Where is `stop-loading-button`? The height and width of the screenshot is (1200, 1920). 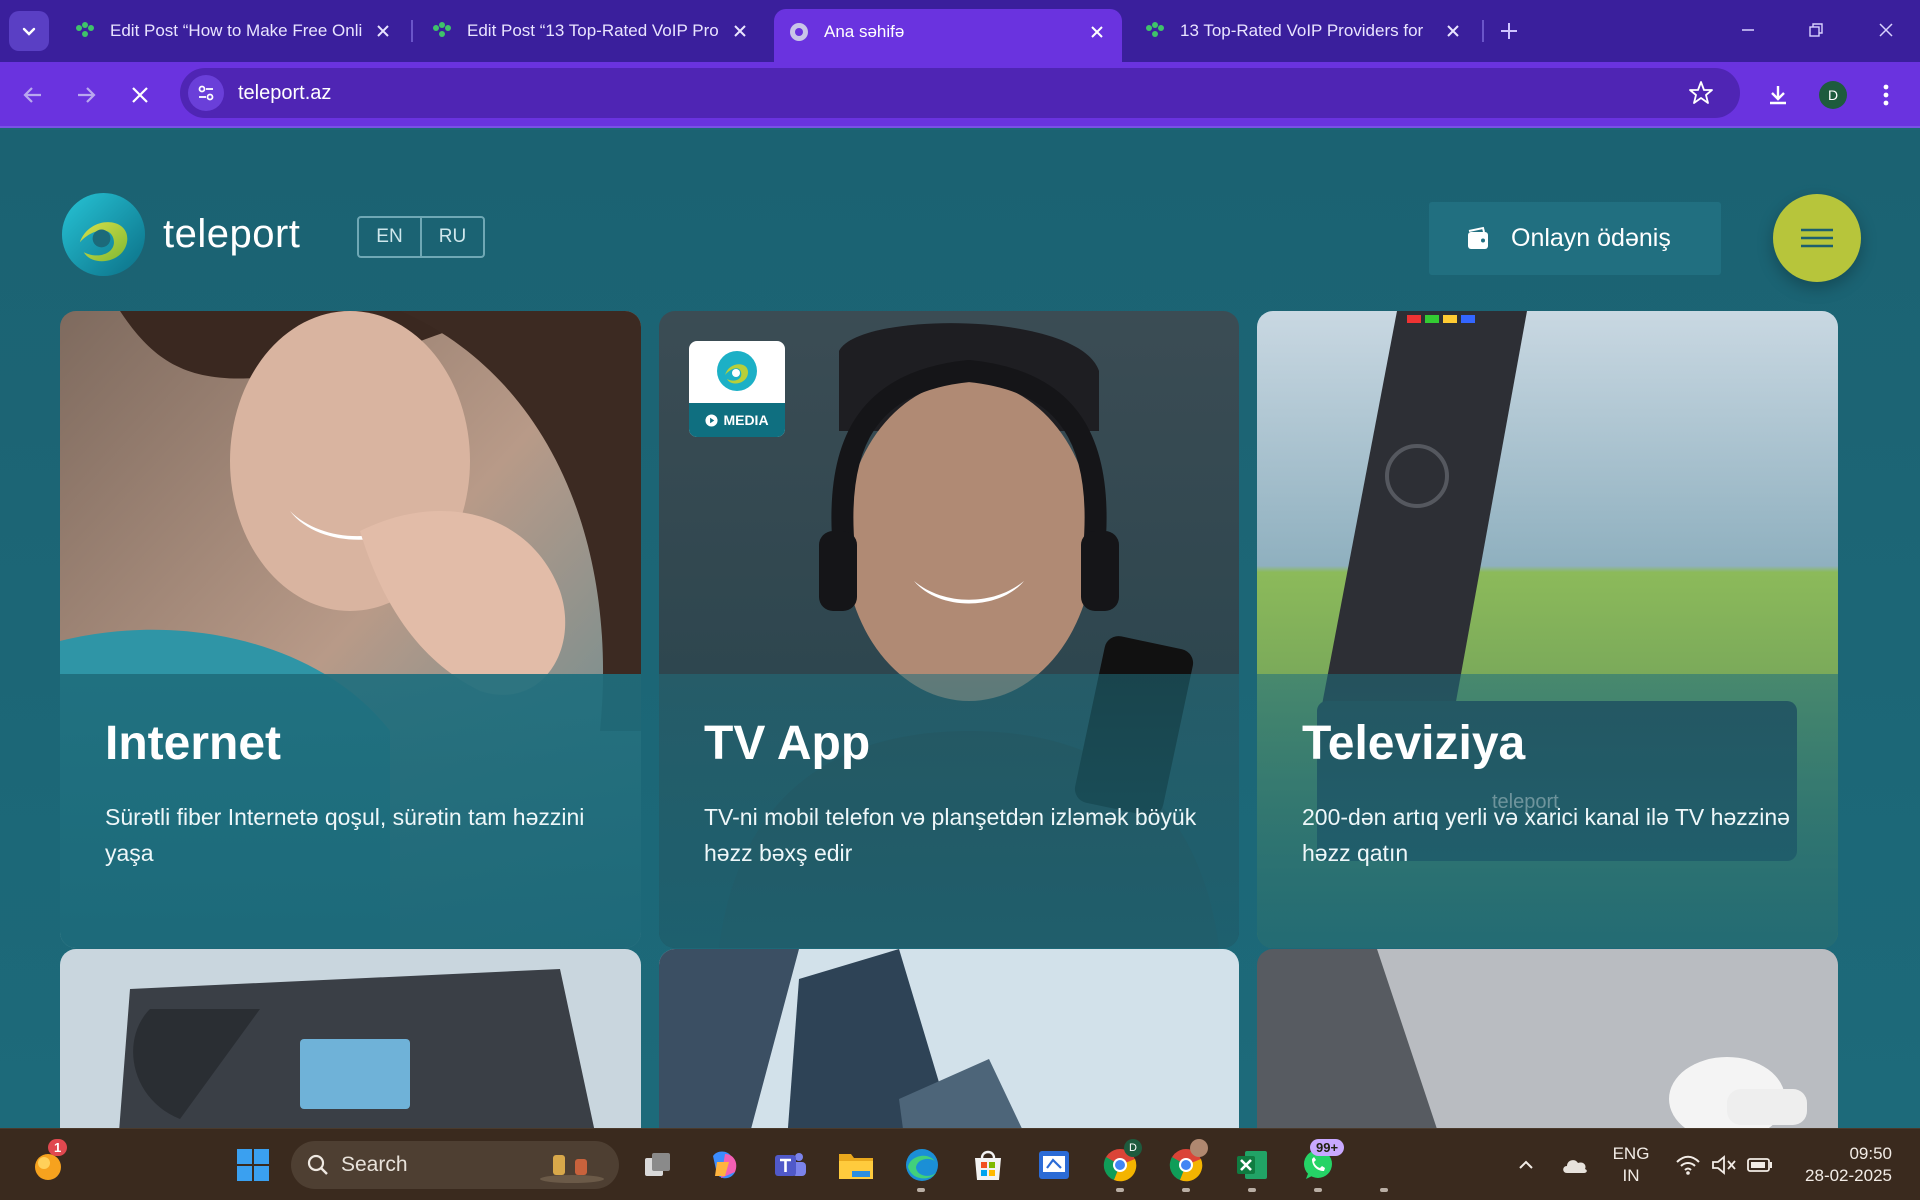
stop-loading-button is located at coordinates (140, 95).